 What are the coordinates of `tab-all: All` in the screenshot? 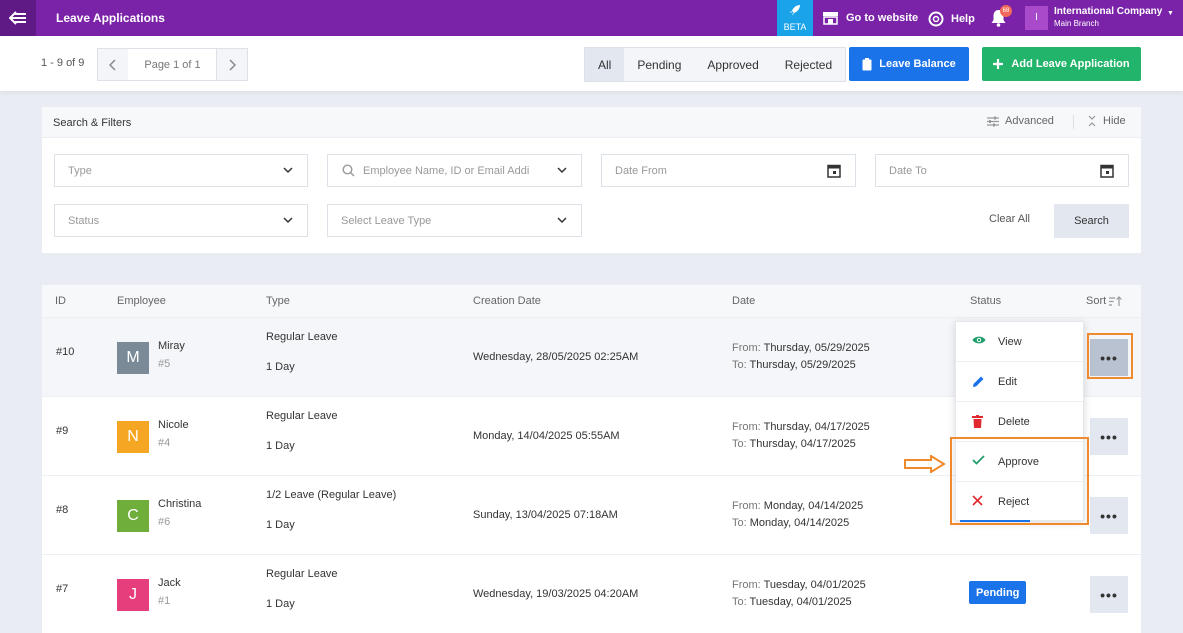 It's located at (605, 64).